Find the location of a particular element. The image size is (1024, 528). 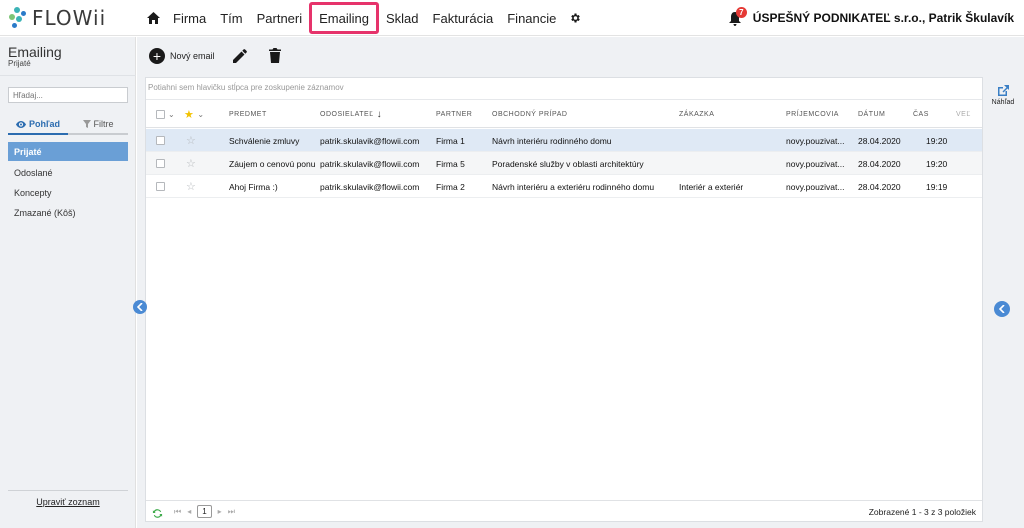

eye-icon is located at coordinates (21, 124).